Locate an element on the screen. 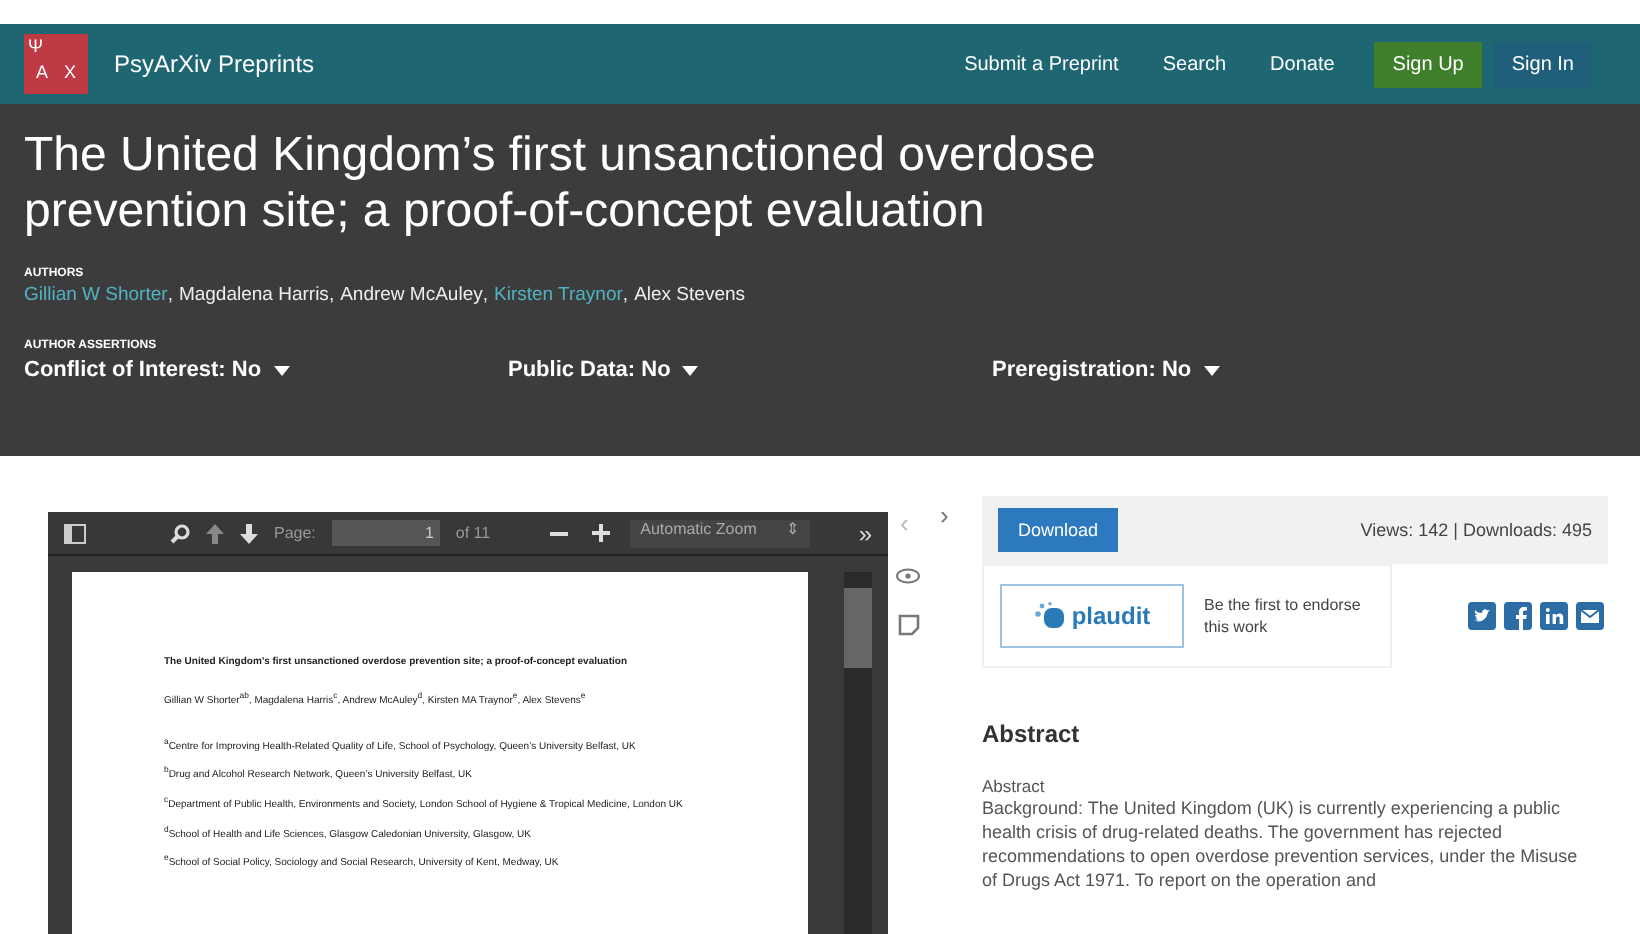 This screenshot has width=1640, height=934. endorse-text: Be the first to endorse this work is located at coordinates (1283, 616).